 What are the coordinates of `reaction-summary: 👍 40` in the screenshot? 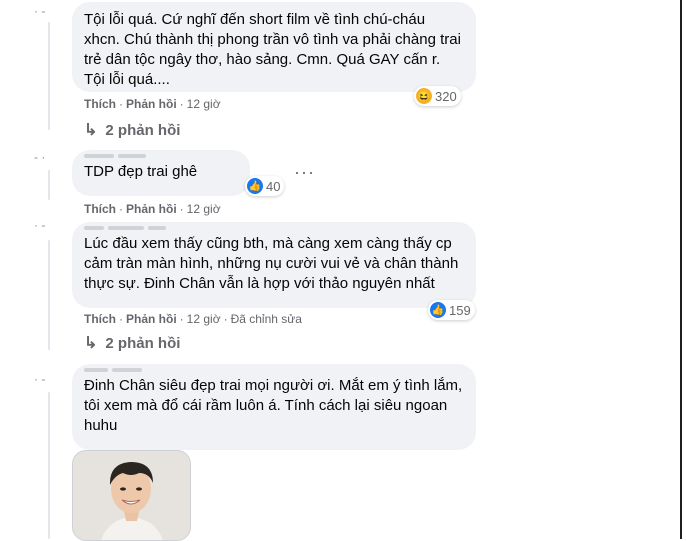 It's located at (265, 186).